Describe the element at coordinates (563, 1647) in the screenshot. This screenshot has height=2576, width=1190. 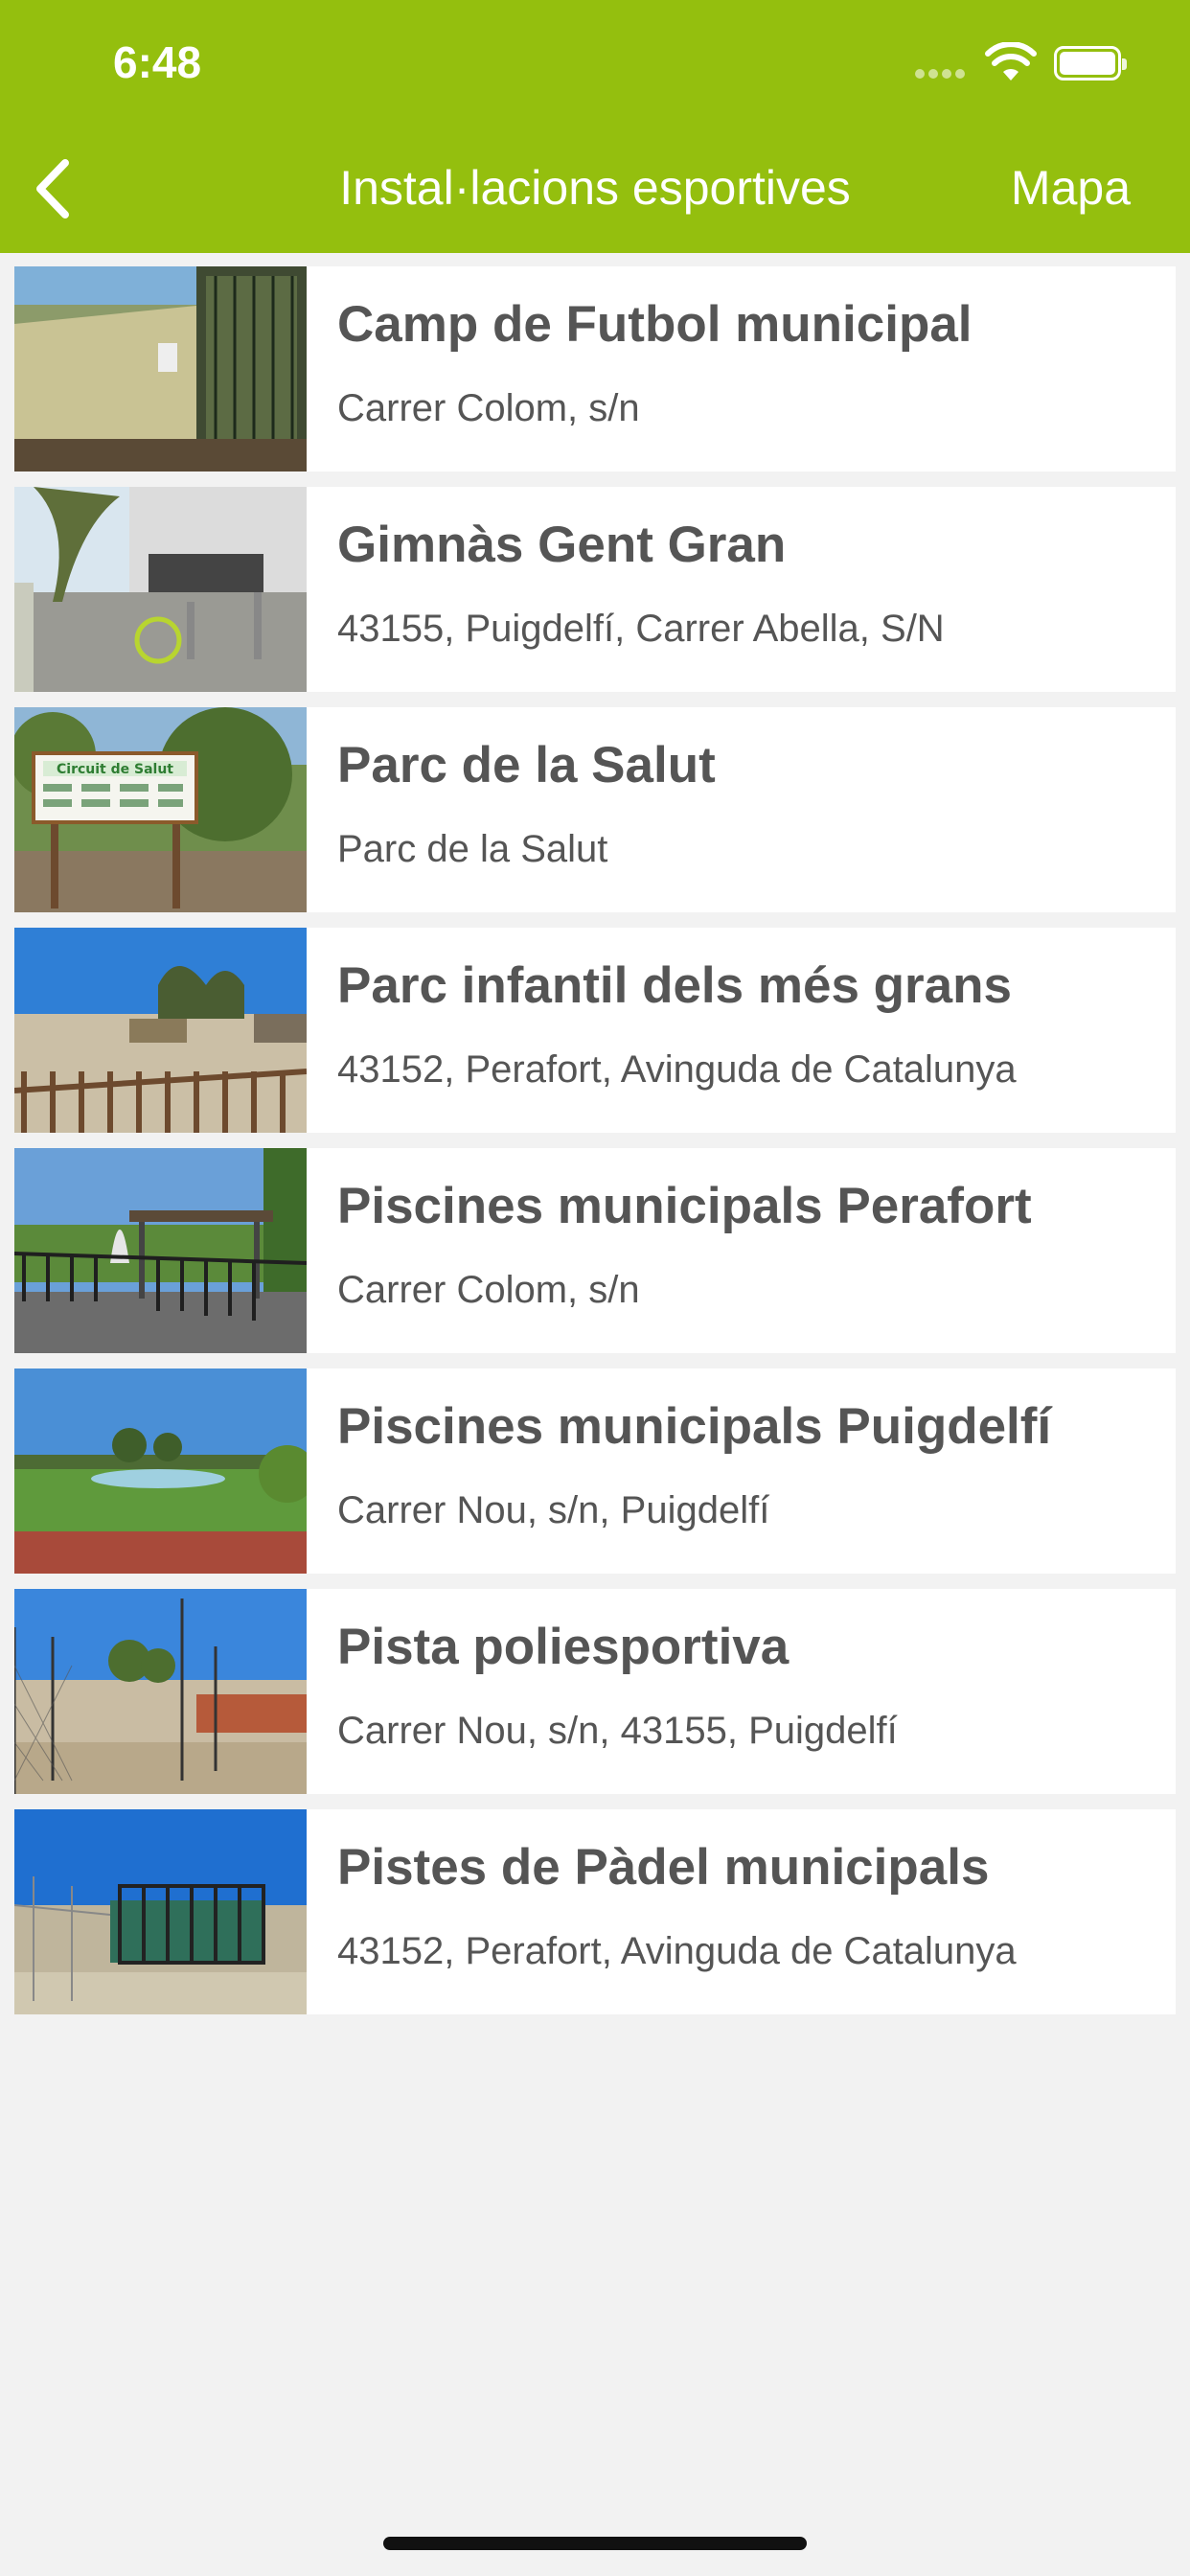
I see `facility-title: Pista poliesportiva` at that location.